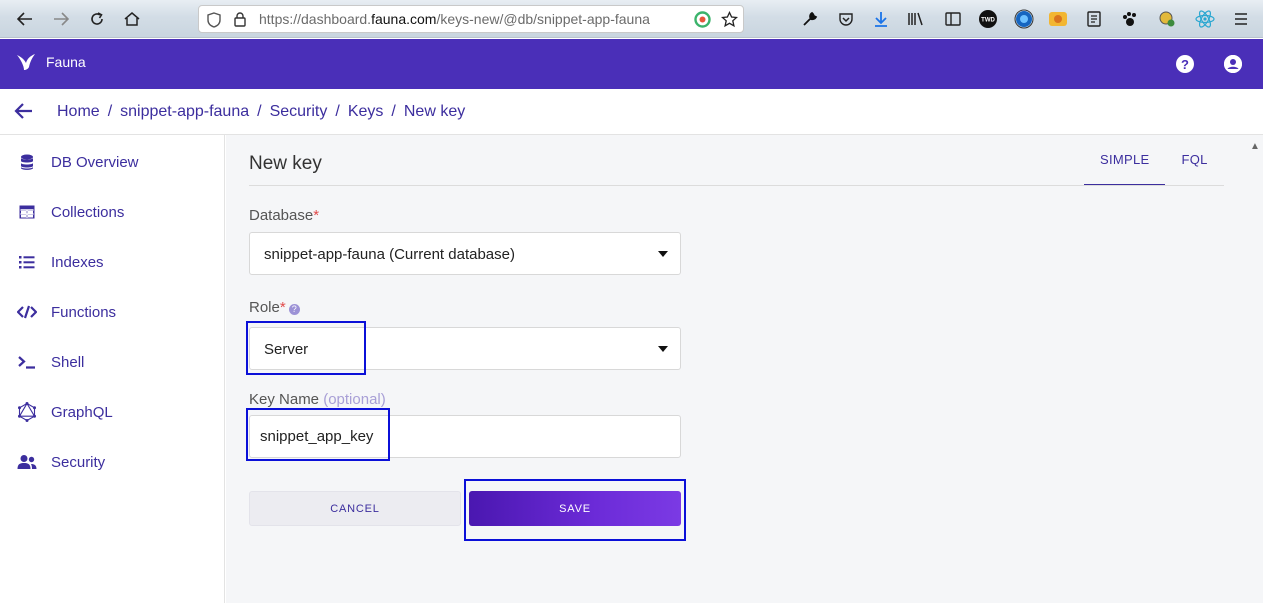 This screenshot has width=1263, height=603. I want to click on sidebar-item-label: Collections, so click(88, 212).